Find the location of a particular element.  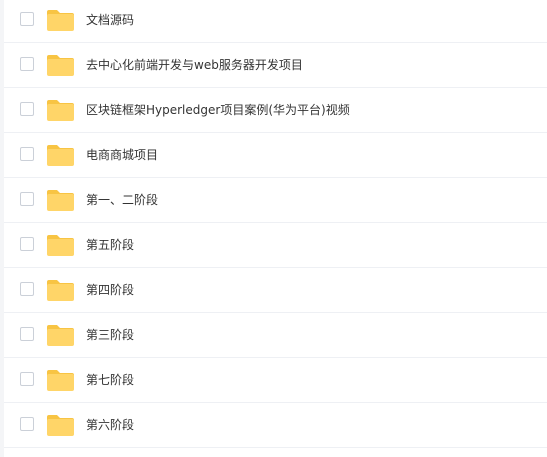

list-item: 第六阶段 is located at coordinates (275, 425).